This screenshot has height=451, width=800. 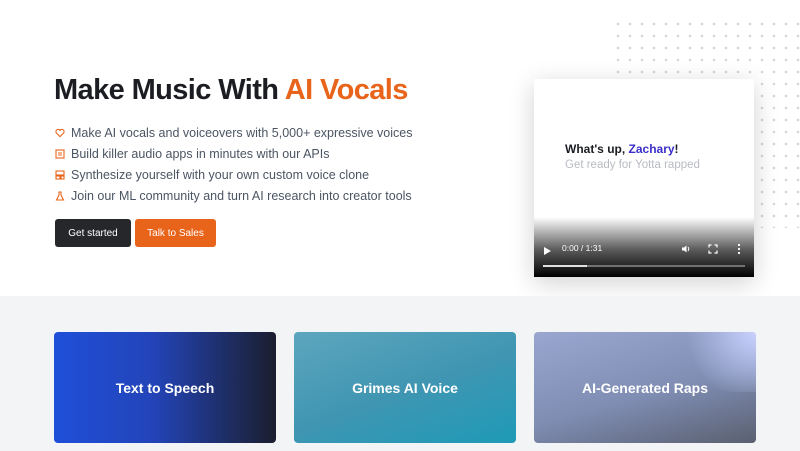 What do you see at coordinates (175, 233) in the screenshot?
I see `talk-to-sales-button: Talk to Sales` at bounding box center [175, 233].